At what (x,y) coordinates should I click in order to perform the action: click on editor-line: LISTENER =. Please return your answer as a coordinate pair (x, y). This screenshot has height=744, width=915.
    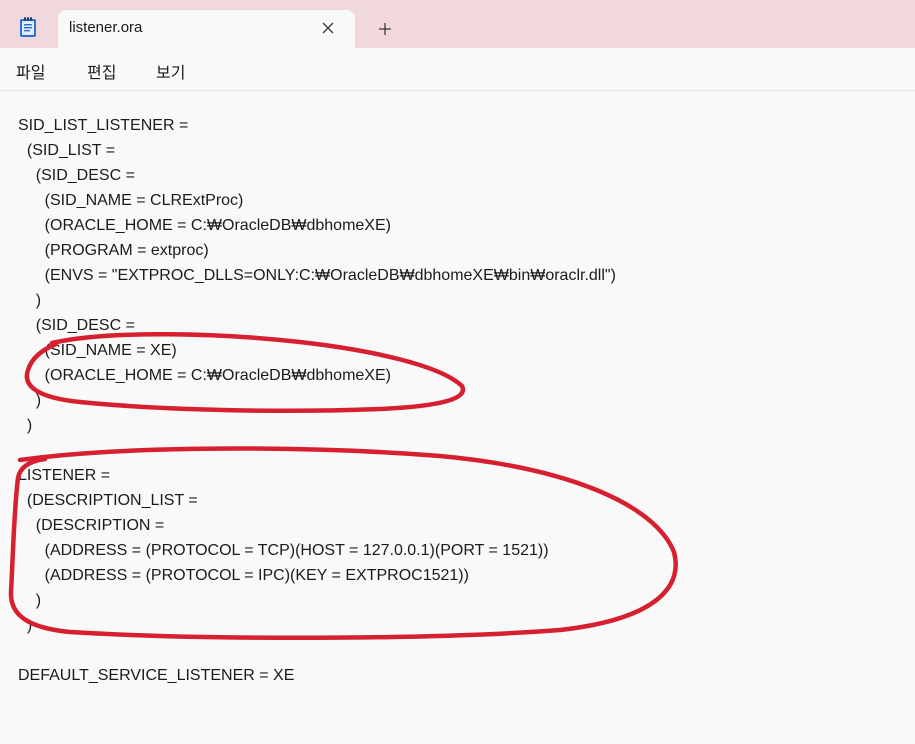
    Looking at the image, I should click on (64, 475).